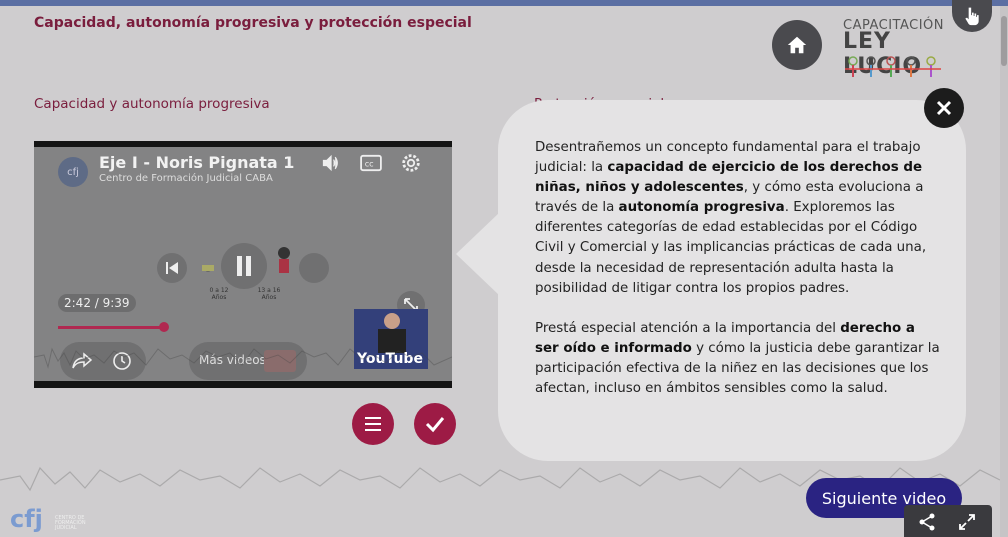  Describe the element at coordinates (967, 522) in the screenshot. I see `fullscreen-icon` at that location.